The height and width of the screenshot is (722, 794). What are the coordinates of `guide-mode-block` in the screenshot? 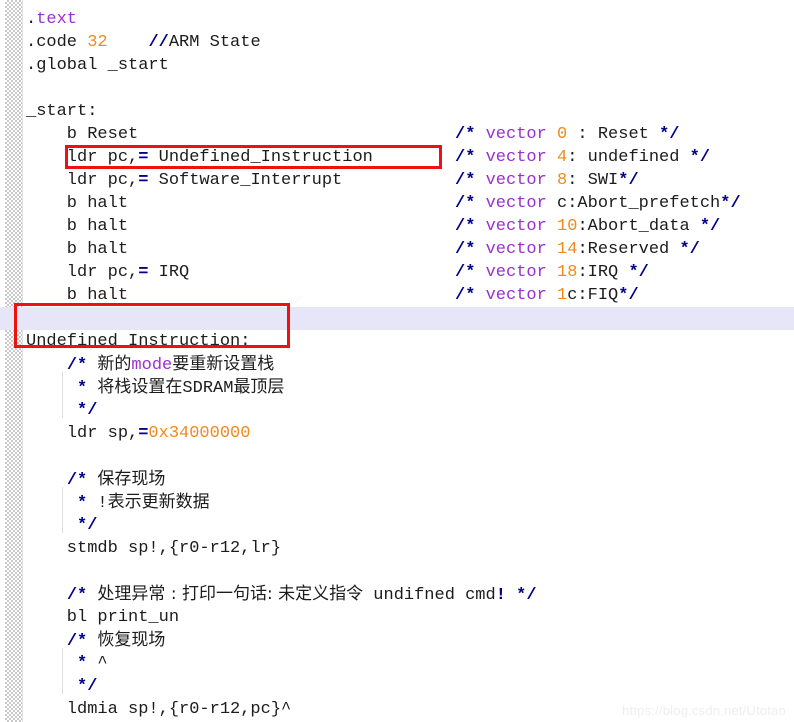 It's located at (62, 395).